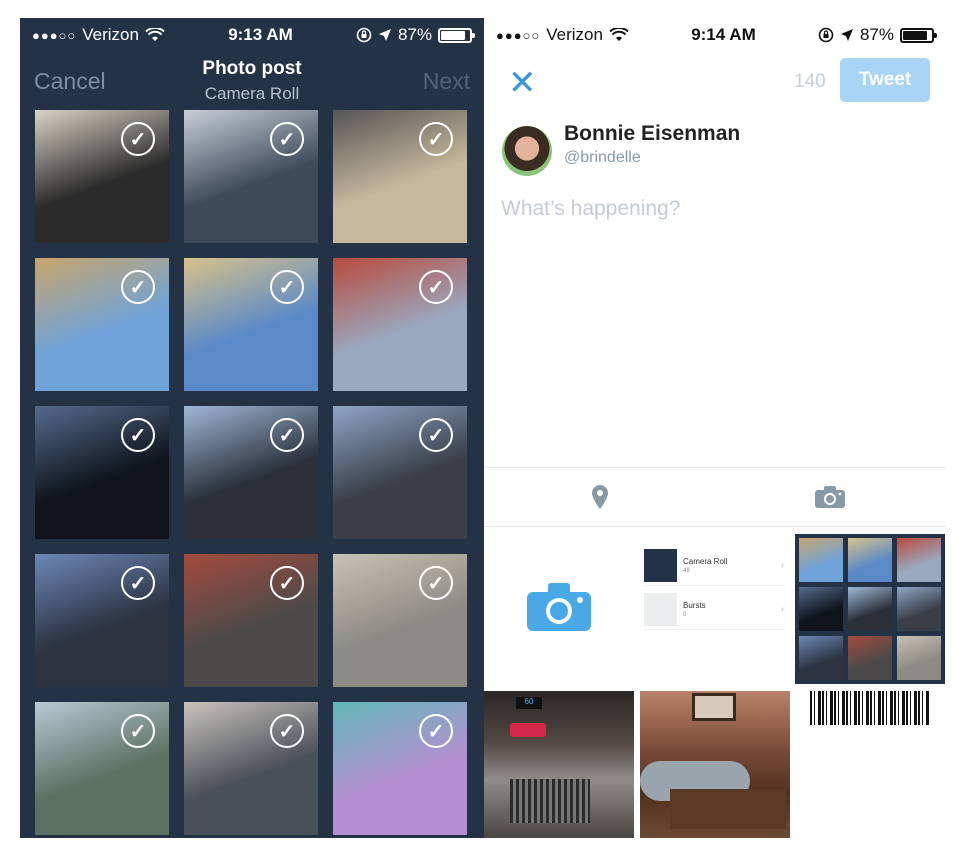  Describe the element at coordinates (705, 561) in the screenshot. I see `album-name: Camera Roll` at that location.